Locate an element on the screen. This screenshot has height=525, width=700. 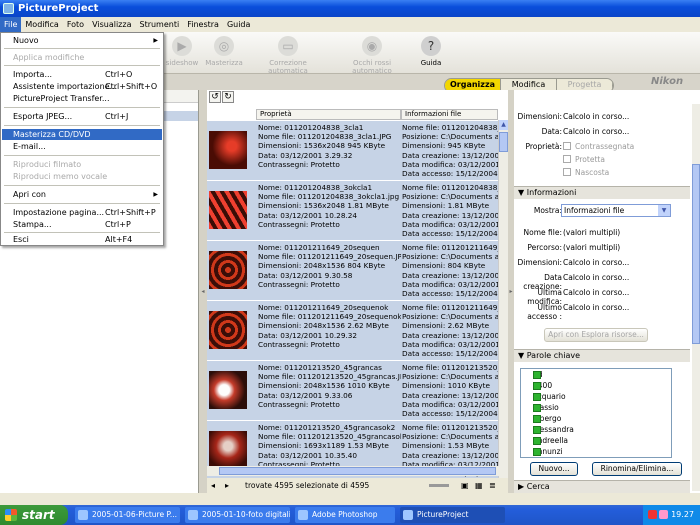
left-splitter: ◂ is located at coordinates (203, 291).